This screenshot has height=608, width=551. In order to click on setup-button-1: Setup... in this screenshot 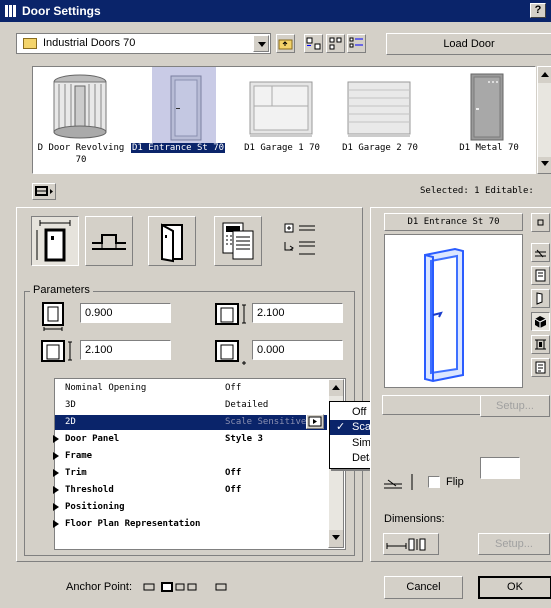, I will do `click(515, 406)`.